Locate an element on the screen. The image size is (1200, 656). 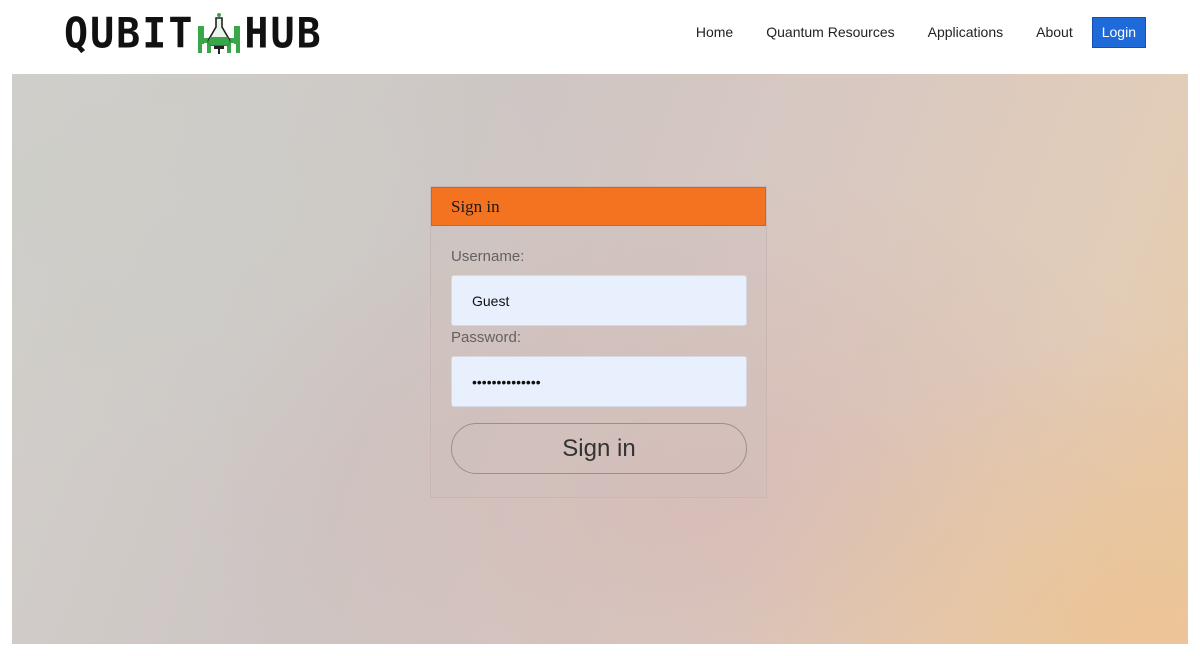
site-logo: QUBIT HUB is located at coordinates (193, 34).